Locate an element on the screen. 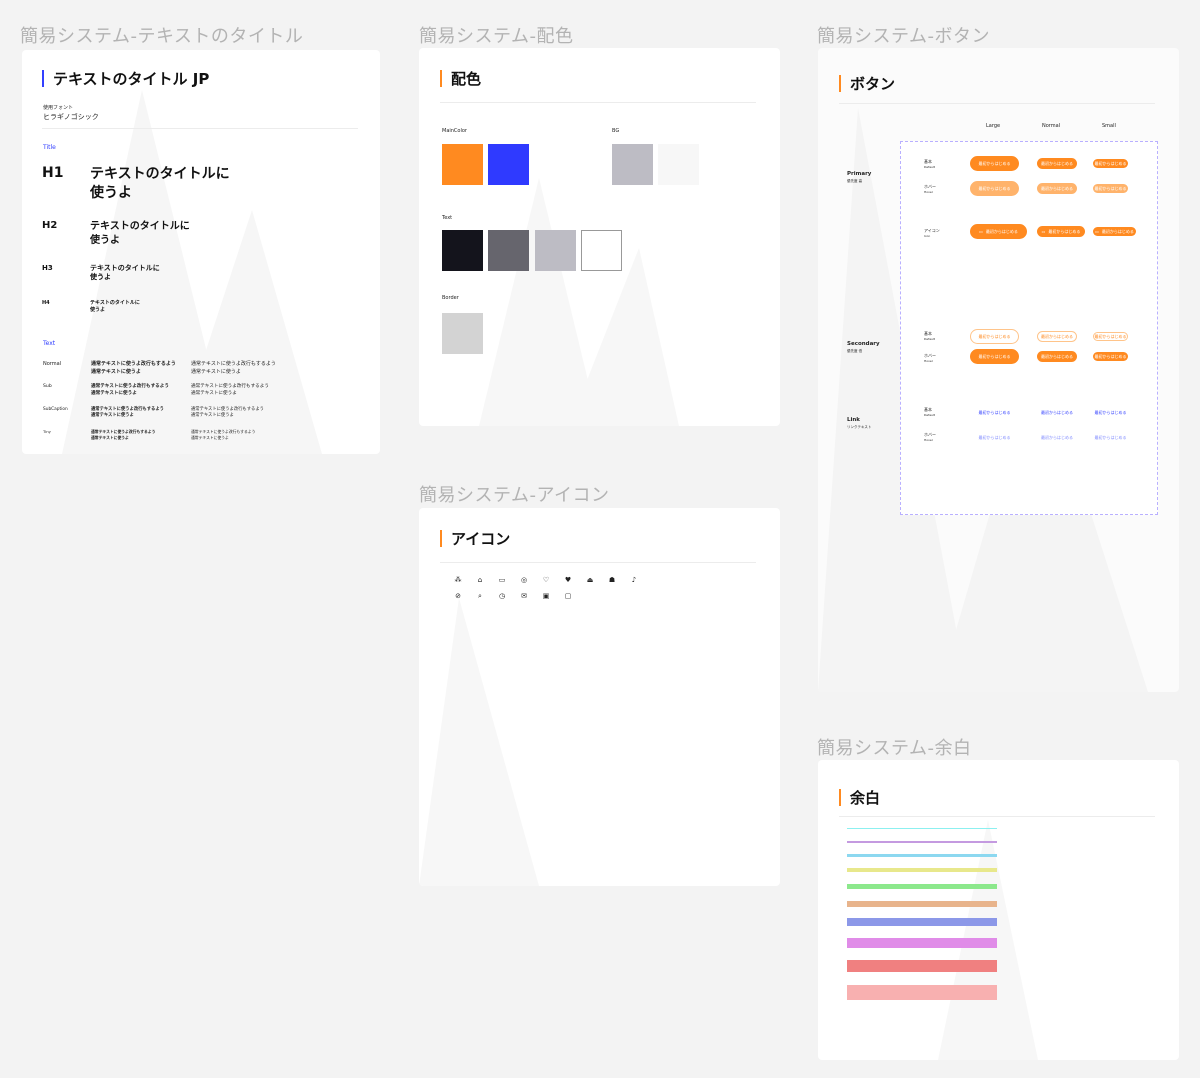 This screenshot has height=1078, width=1200. heading-row-h4: H4 テキストのタイトルに 使うよ is located at coordinates (91, 307).